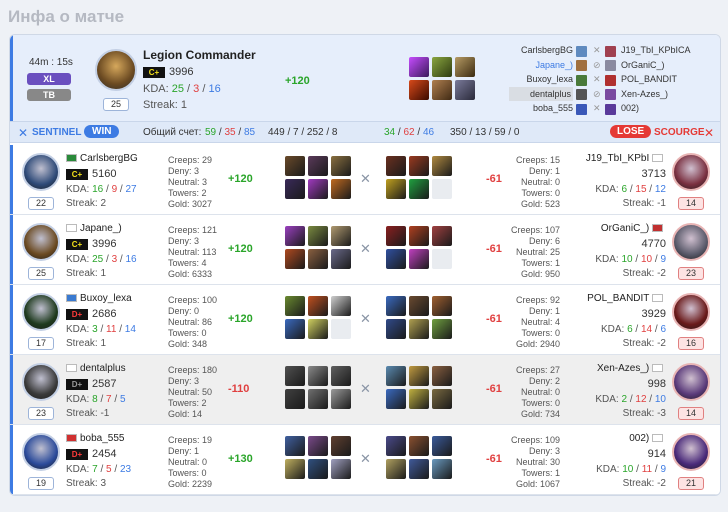 The height and width of the screenshot is (512, 728). I want to click on scourge-player-name: OrGaniC_), so click(670, 65).